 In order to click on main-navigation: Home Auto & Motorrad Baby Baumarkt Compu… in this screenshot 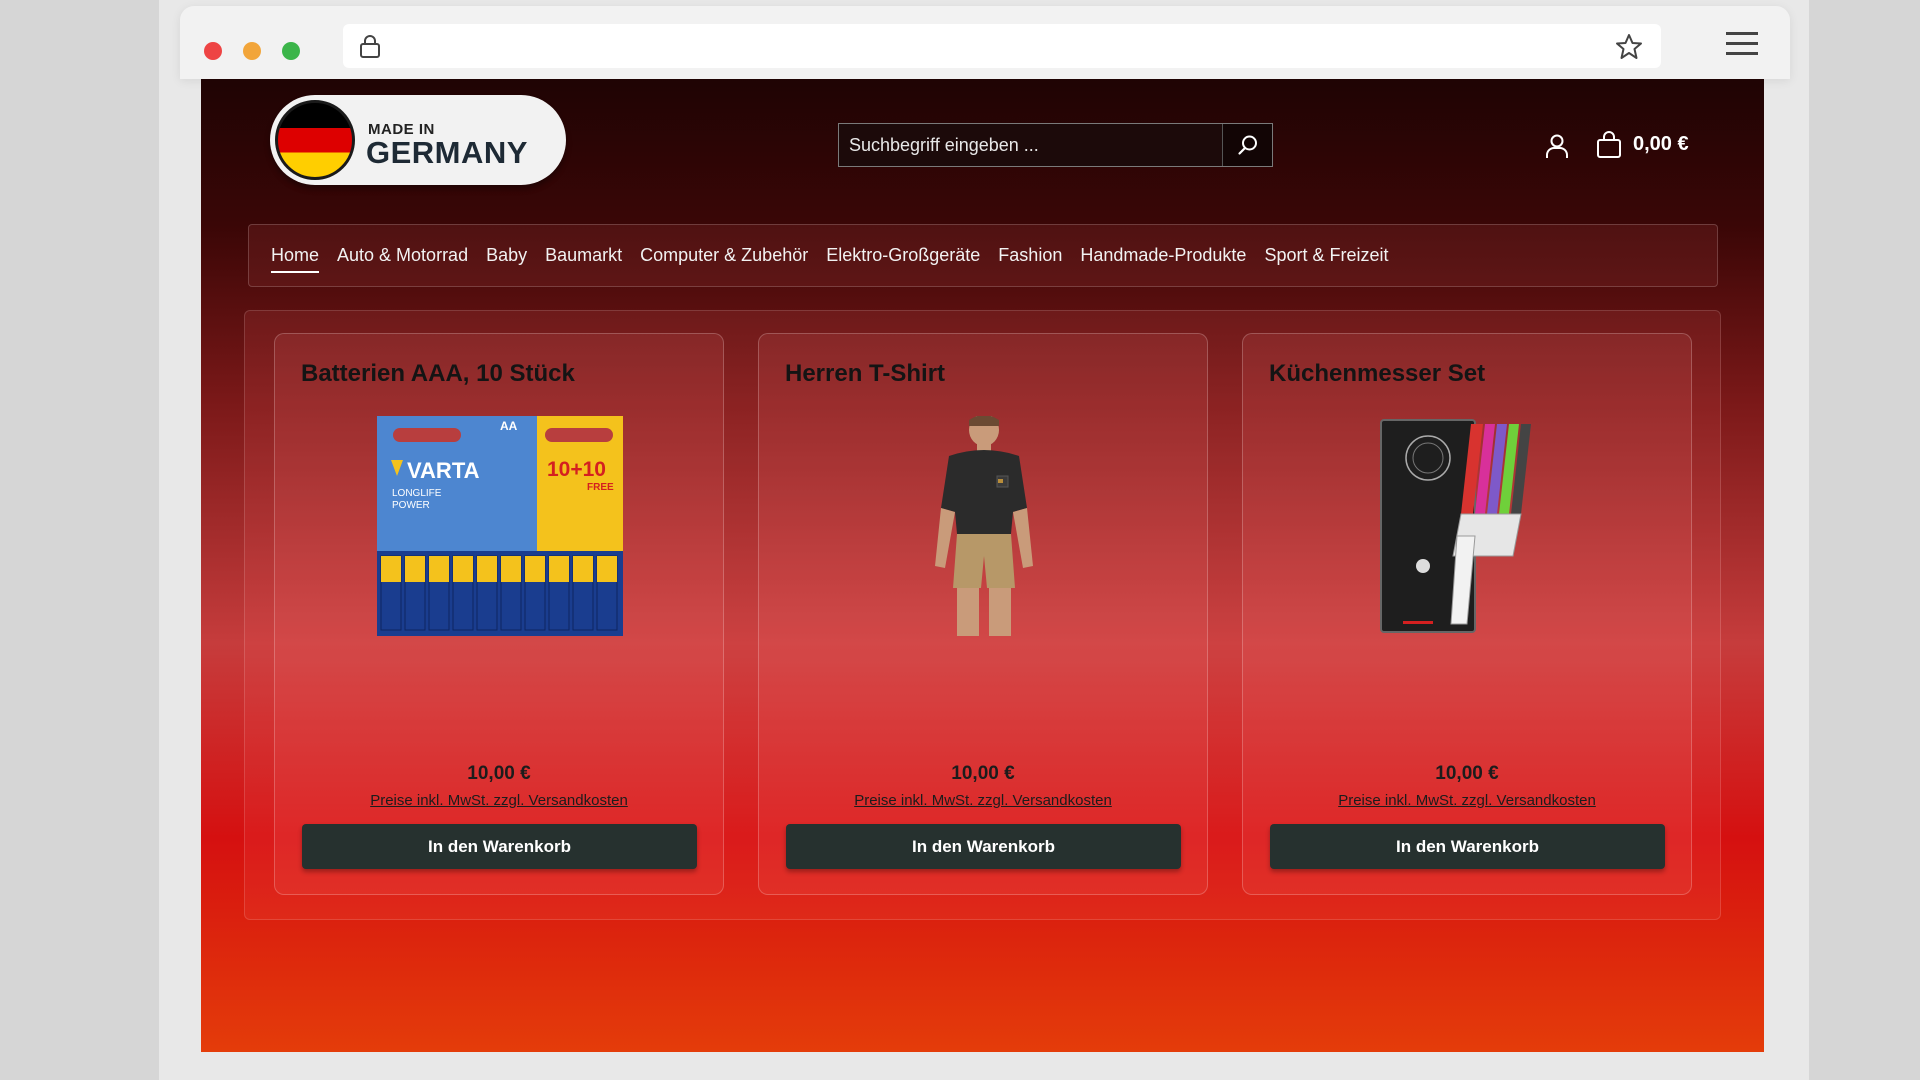, I will do `click(983, 255)`.